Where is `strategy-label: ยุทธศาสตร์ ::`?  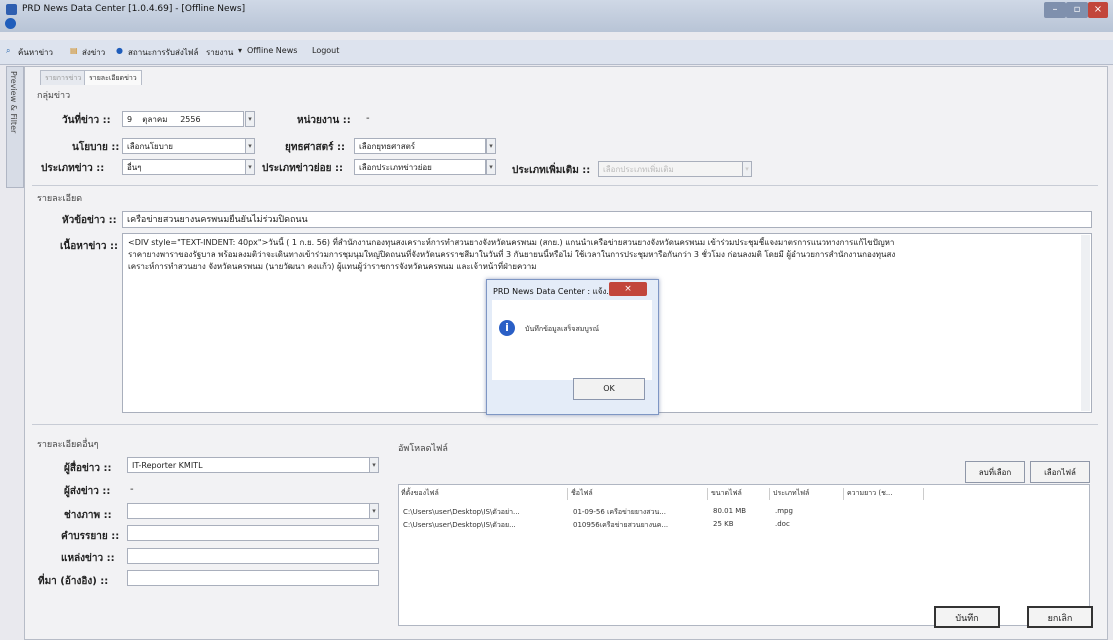
strategy-label: ยุทธศาสตร์ :: is located at coordinates (315, 147).